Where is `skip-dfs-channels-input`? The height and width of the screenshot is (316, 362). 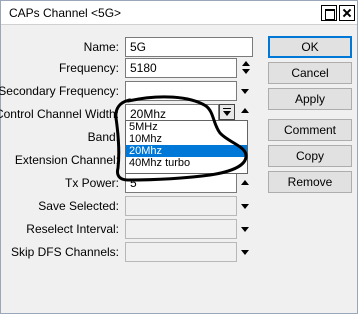
skip-dfs-channels-input is located at coordinates (181, 252).